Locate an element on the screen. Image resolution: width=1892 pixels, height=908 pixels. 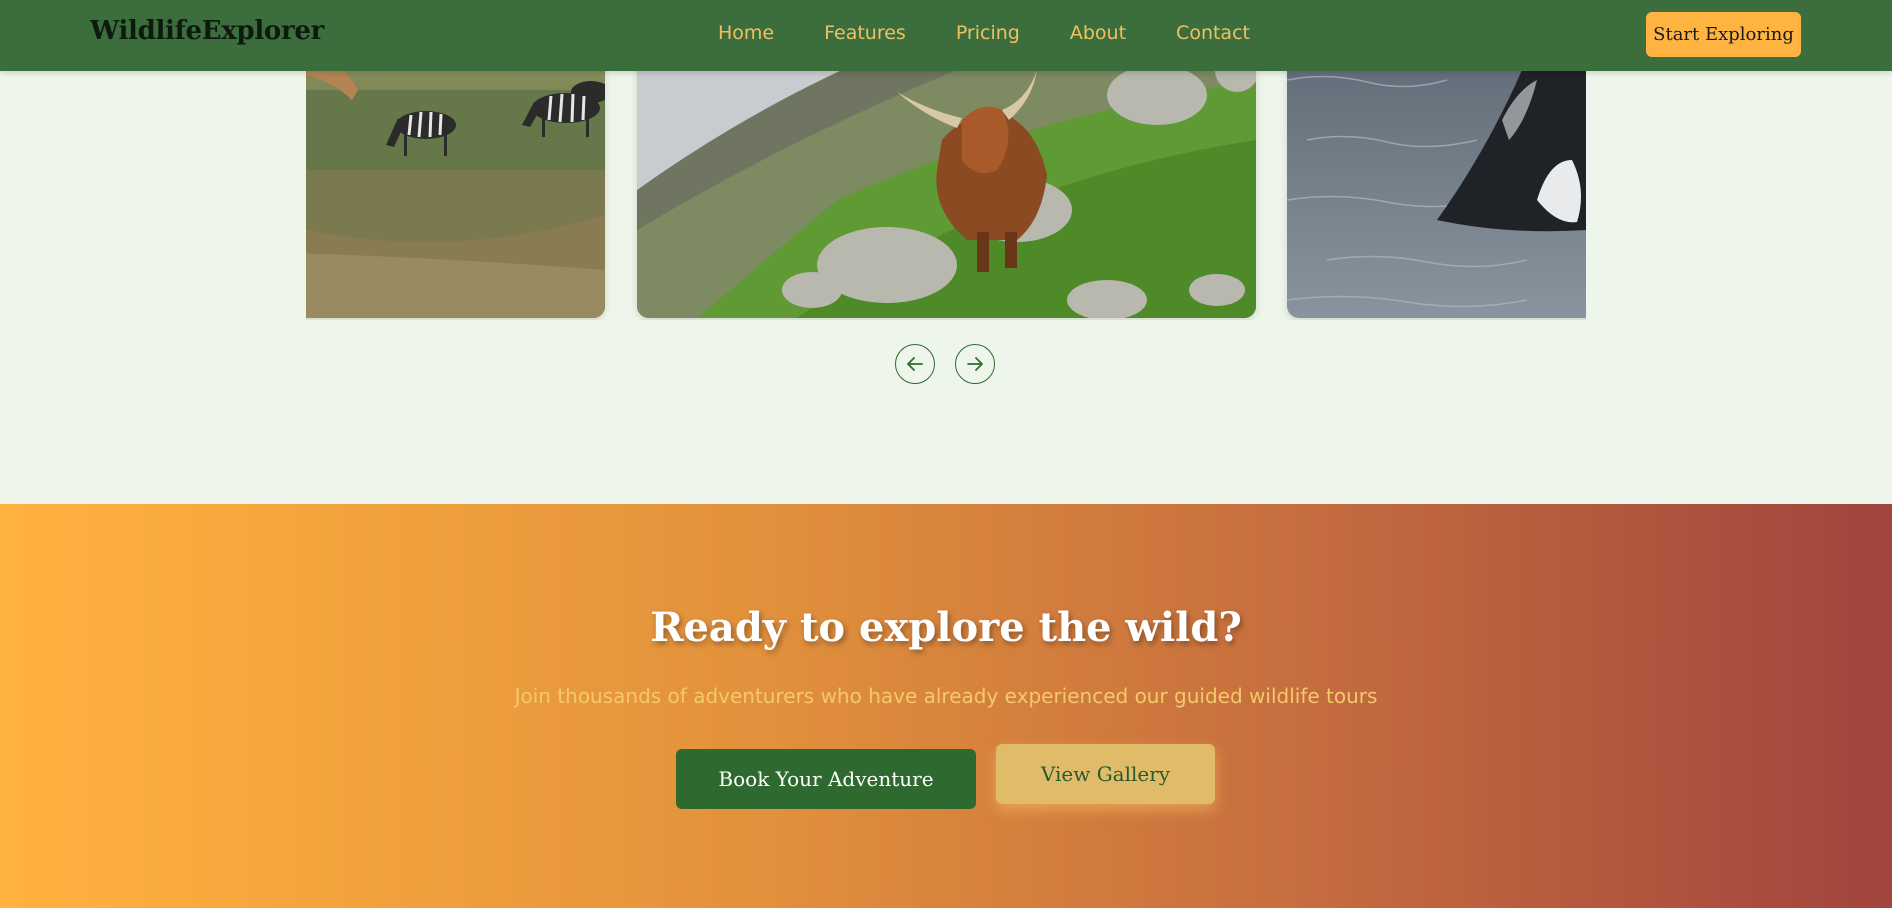
arrow-left-icon is located at coordinates (915, 364).